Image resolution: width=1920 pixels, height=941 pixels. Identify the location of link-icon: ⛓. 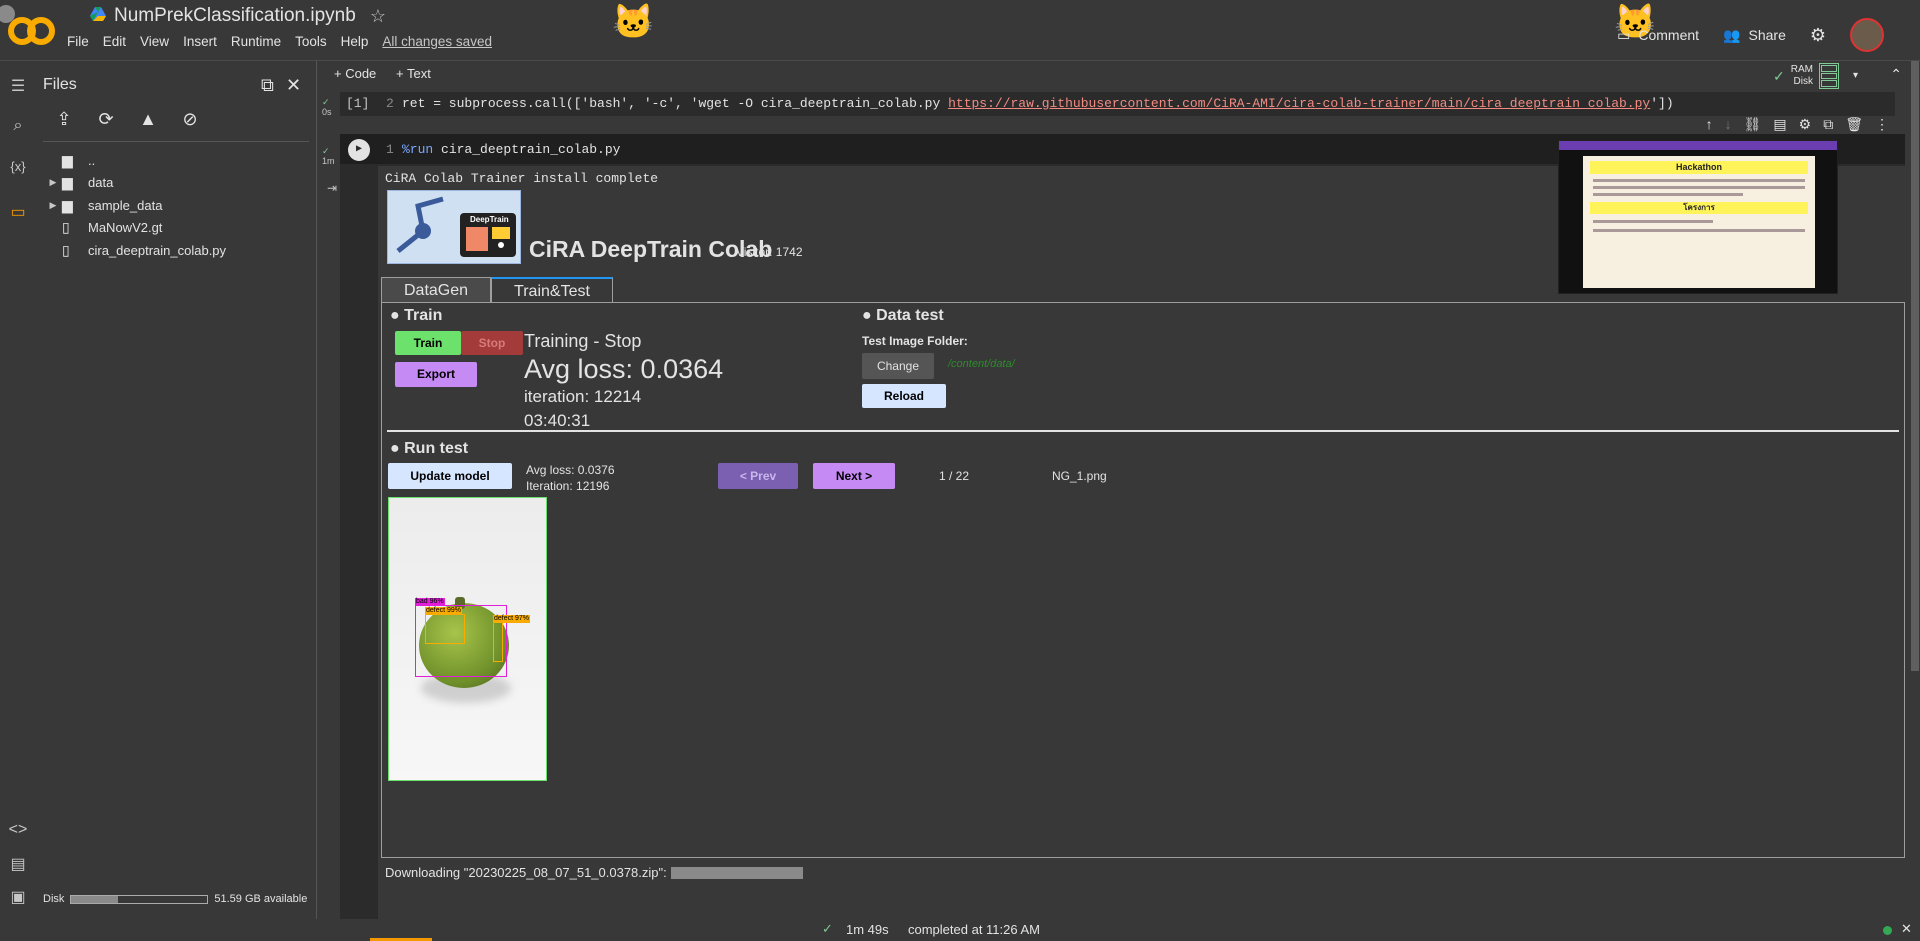
(1753, 124).